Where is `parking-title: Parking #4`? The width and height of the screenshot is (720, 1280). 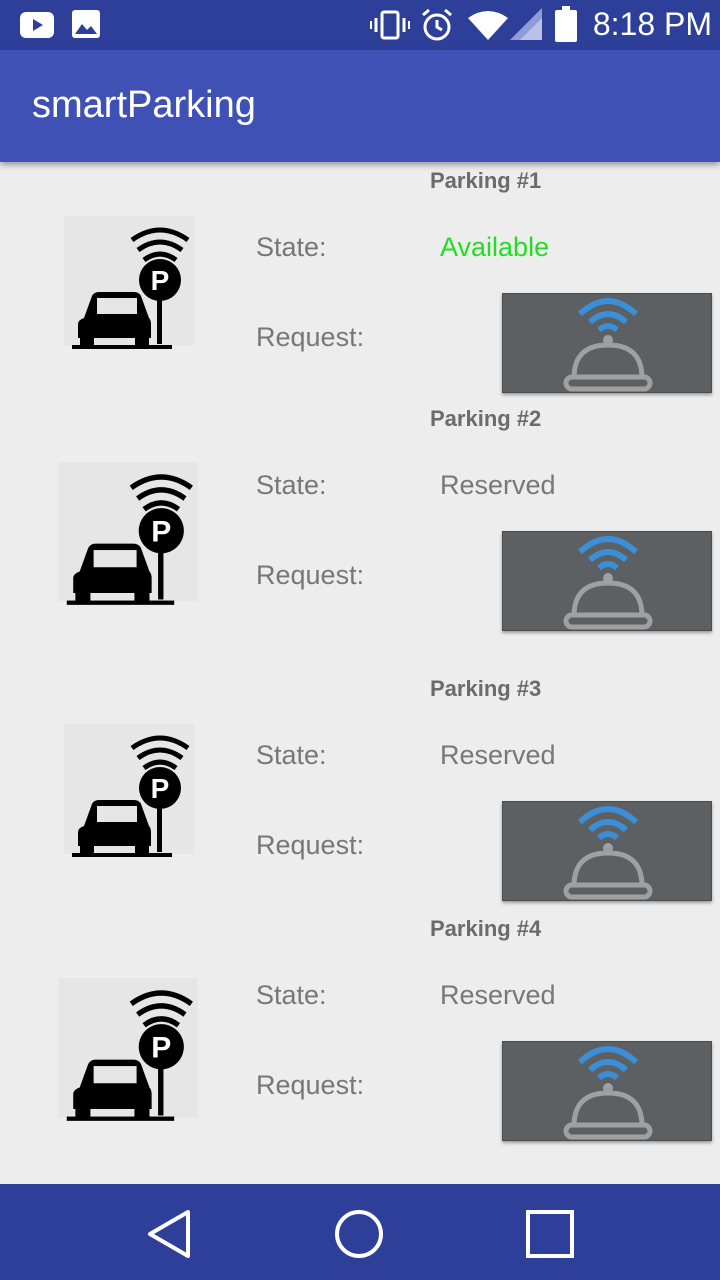
parking-title: Parking #4 is located at coordinates (486, 928).